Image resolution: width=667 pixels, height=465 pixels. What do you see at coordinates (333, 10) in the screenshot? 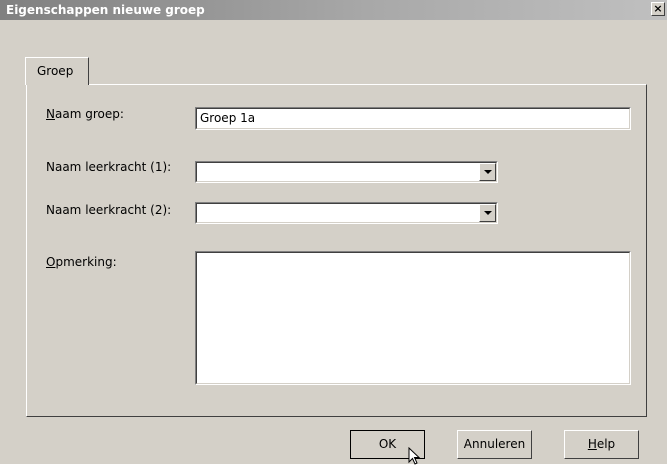
I see `title-bar: Eigenschappen nieuwe groep ×` at bounding box center [333, 10].